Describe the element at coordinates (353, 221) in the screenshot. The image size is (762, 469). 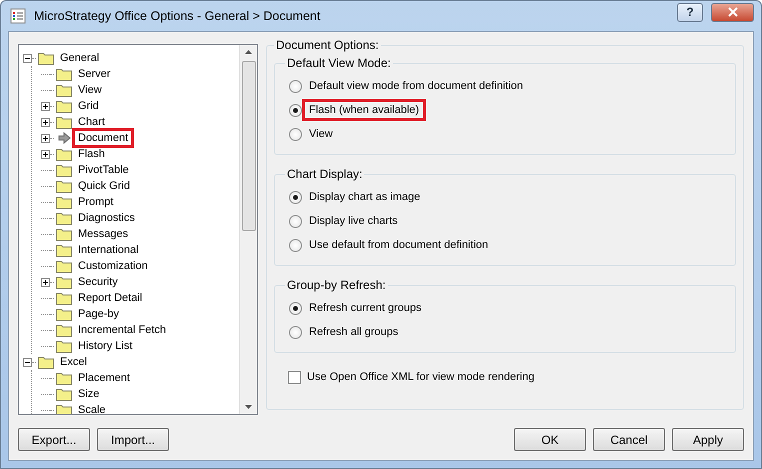
I see `option-label: Display live charts` at that location.